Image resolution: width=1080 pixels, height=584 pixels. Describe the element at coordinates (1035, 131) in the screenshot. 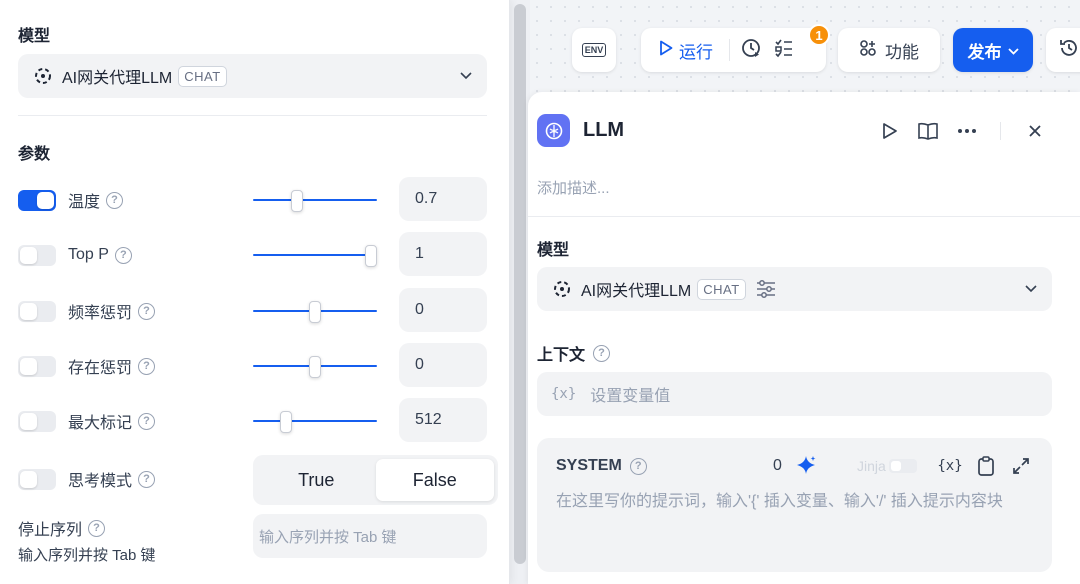

I see `close-icon` at that location.